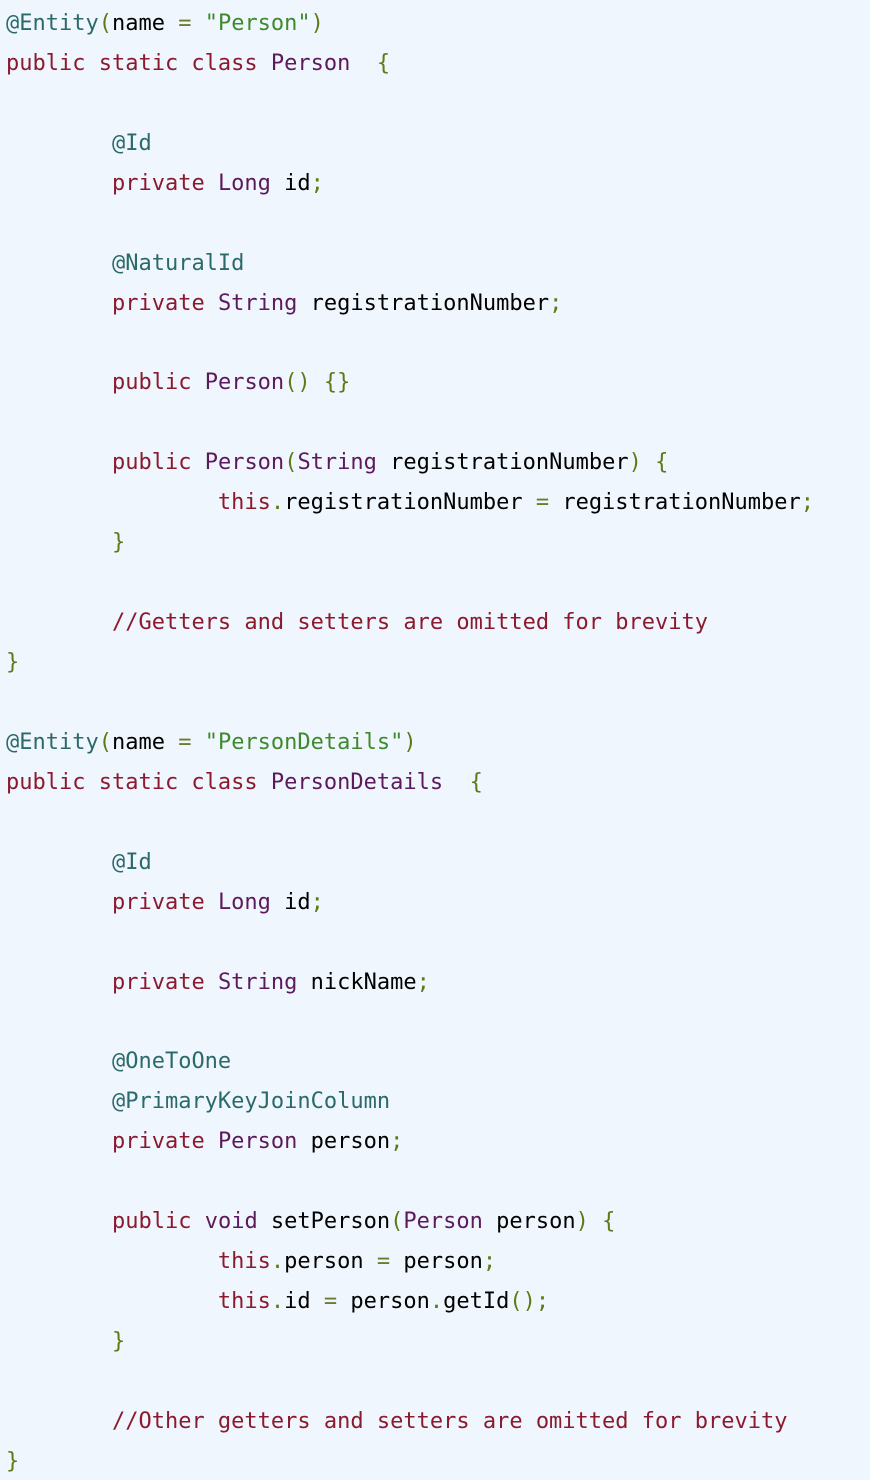 Image resolution: width=870 pixels, height=1480 pixels. I want to click on code-line: @PrimaryKeyJoinColumn, so click(438, 1102).